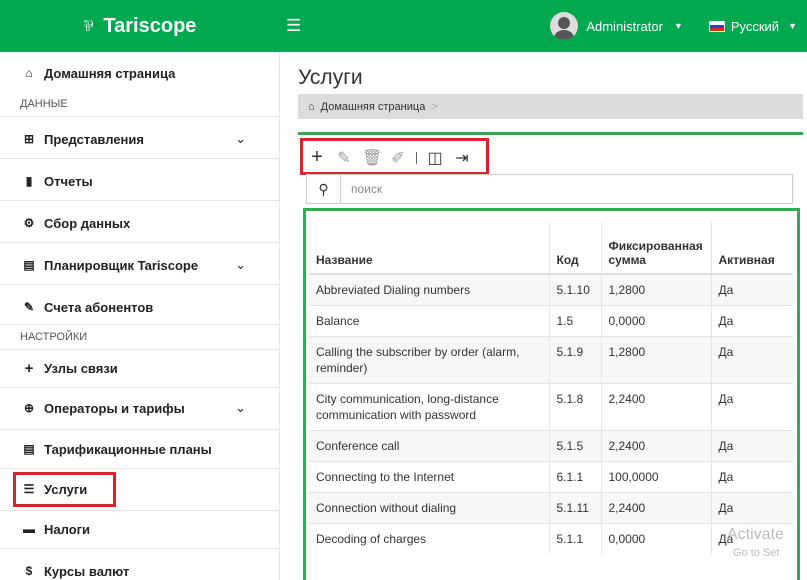 The image size is (807, 580). I want to click on brand: ⅌ Tariscope, so click(140, 26).